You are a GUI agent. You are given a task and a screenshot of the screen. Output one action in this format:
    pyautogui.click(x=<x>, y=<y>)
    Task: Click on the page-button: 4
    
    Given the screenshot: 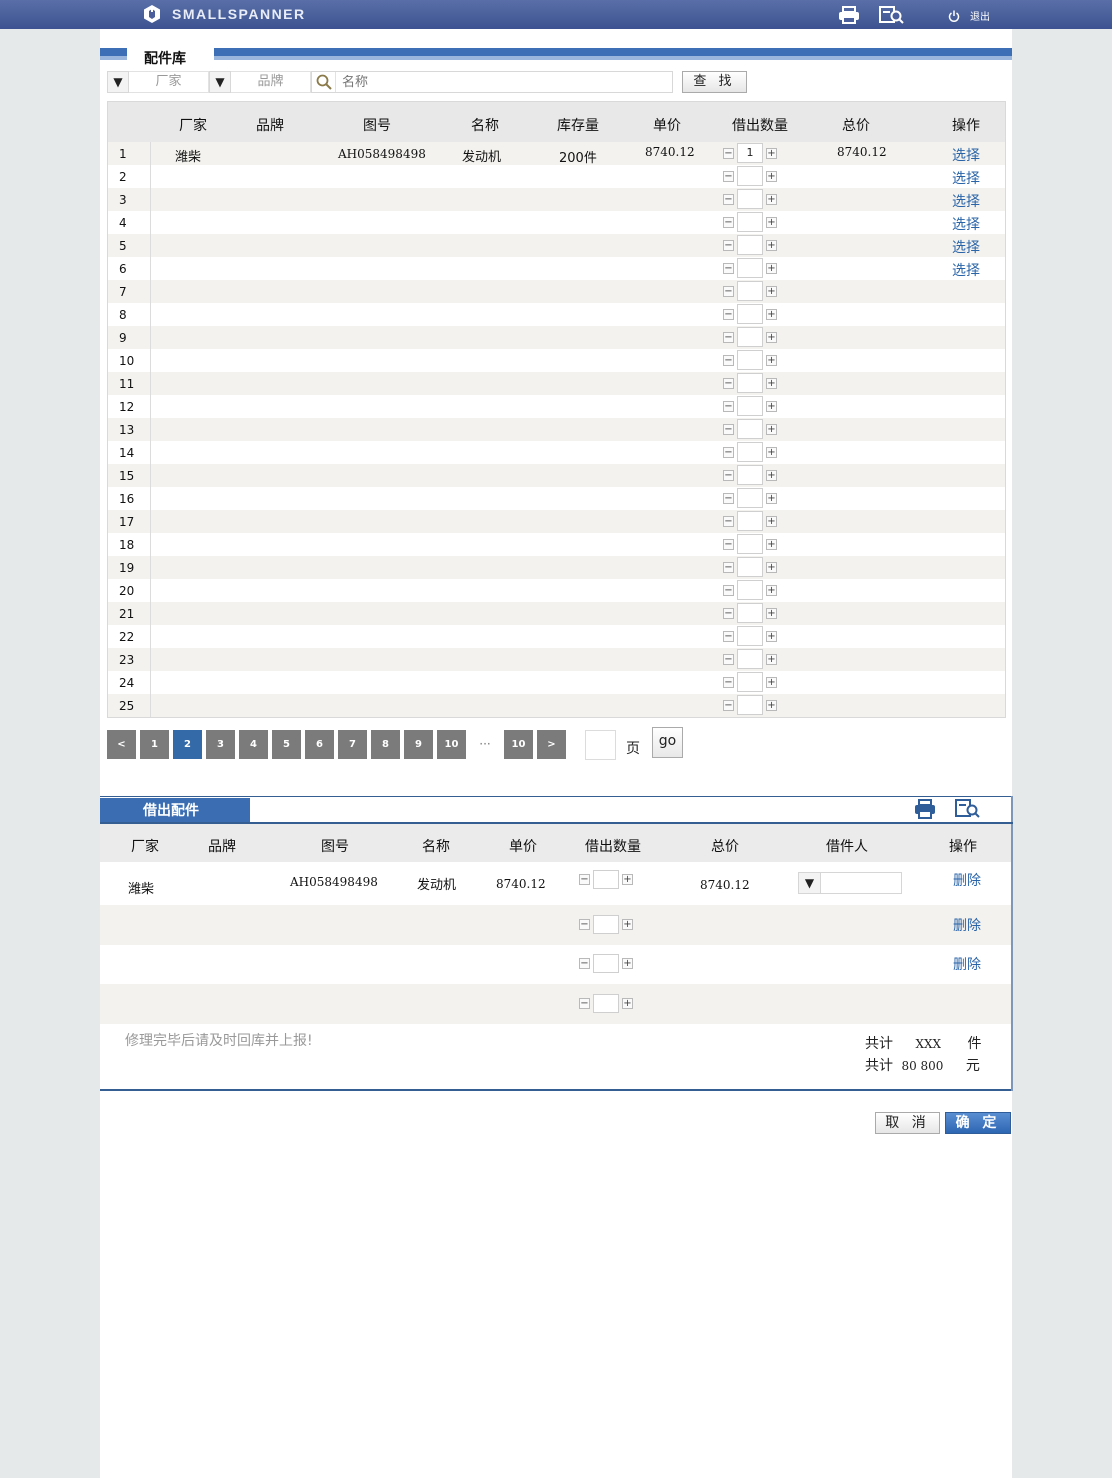 What is the action you would take?
    pyautogui.click(x=253, y=744)
    